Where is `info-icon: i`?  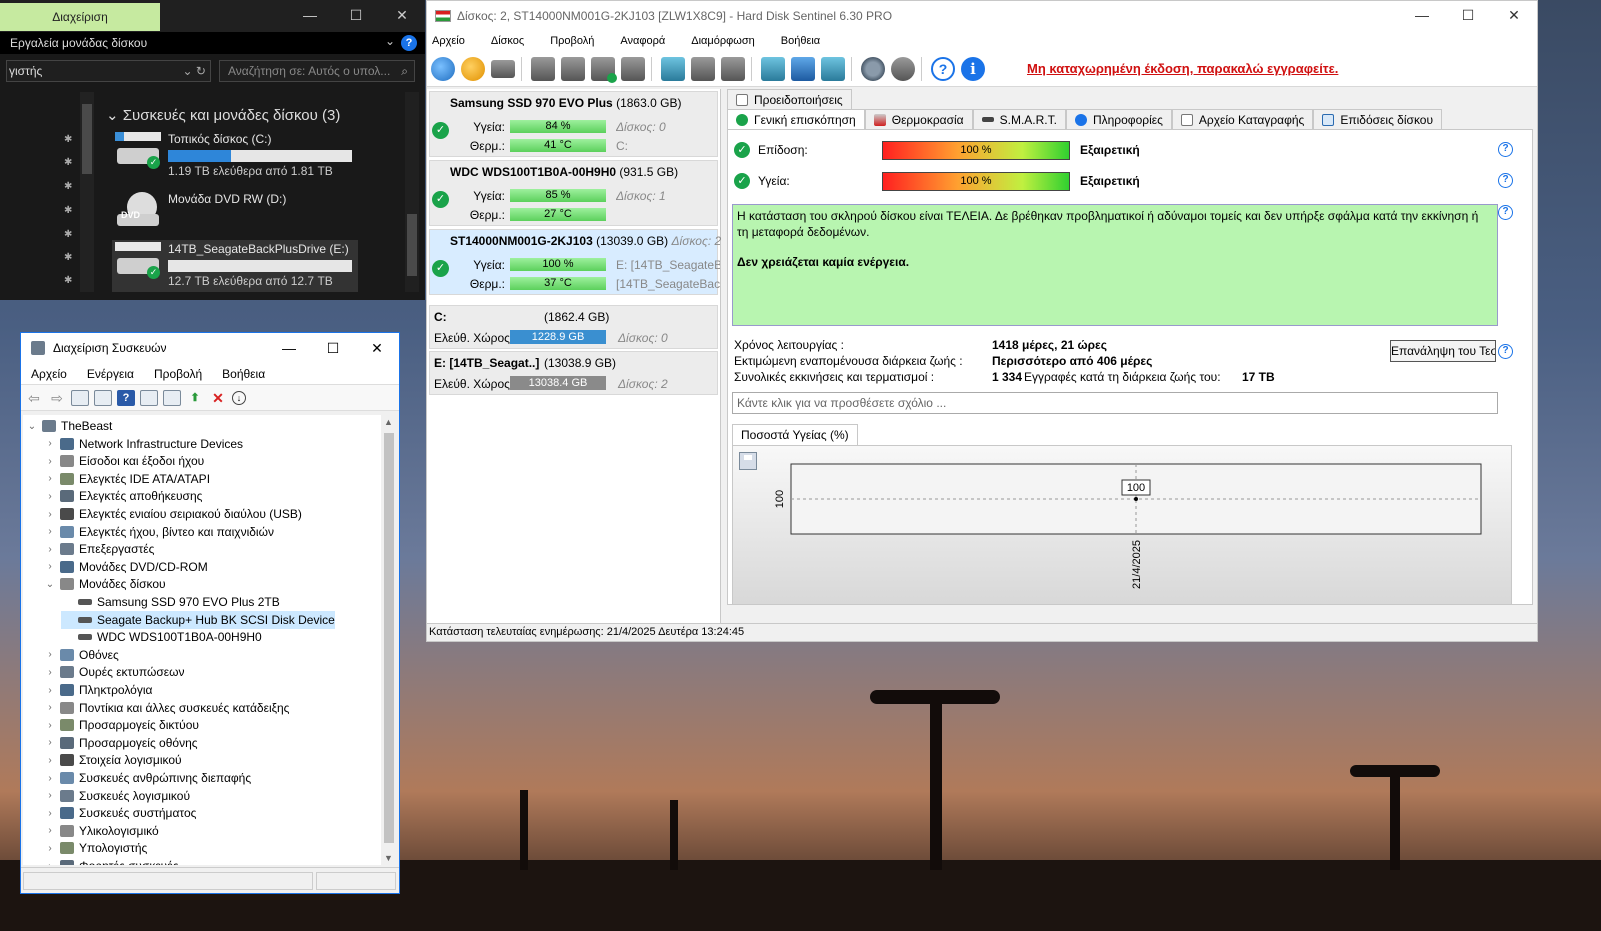 info-icon: i is located at coordinates (973, 69).